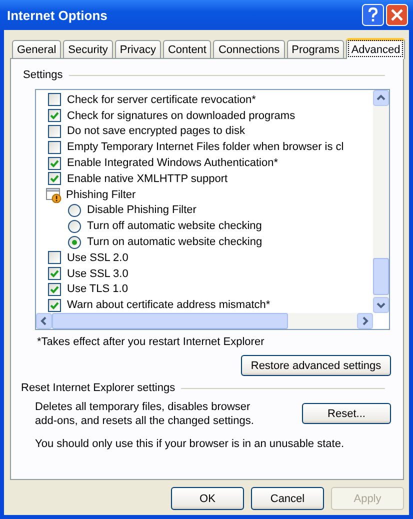 The image size is (413, 519). Describe the element at coordinates (147, 178) in the screenshot. I see `option-label: Enable native XMLHTTP support` at that location.